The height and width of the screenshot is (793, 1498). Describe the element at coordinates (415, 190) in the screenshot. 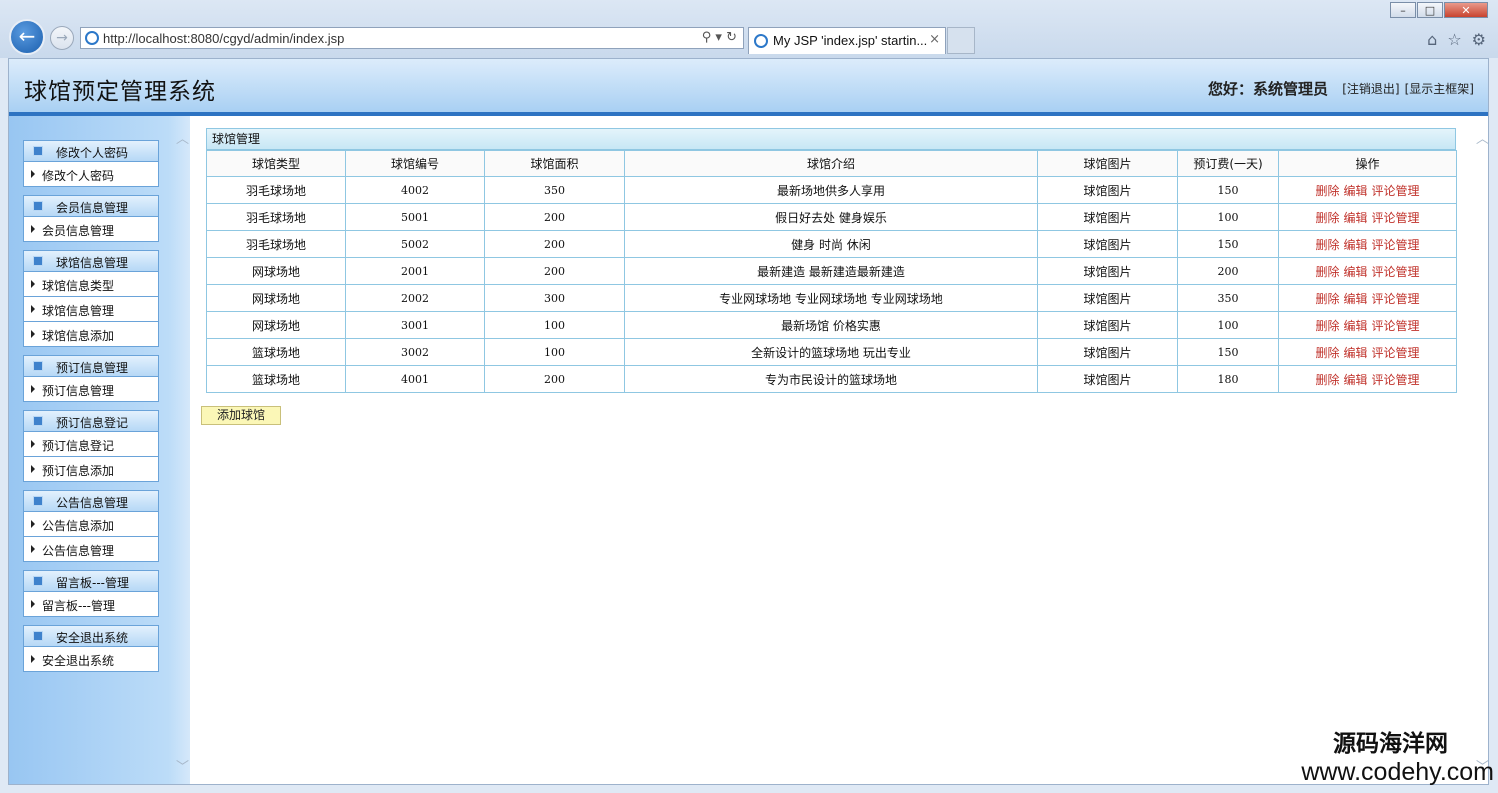

I see `cell-id: 4002` at that location.